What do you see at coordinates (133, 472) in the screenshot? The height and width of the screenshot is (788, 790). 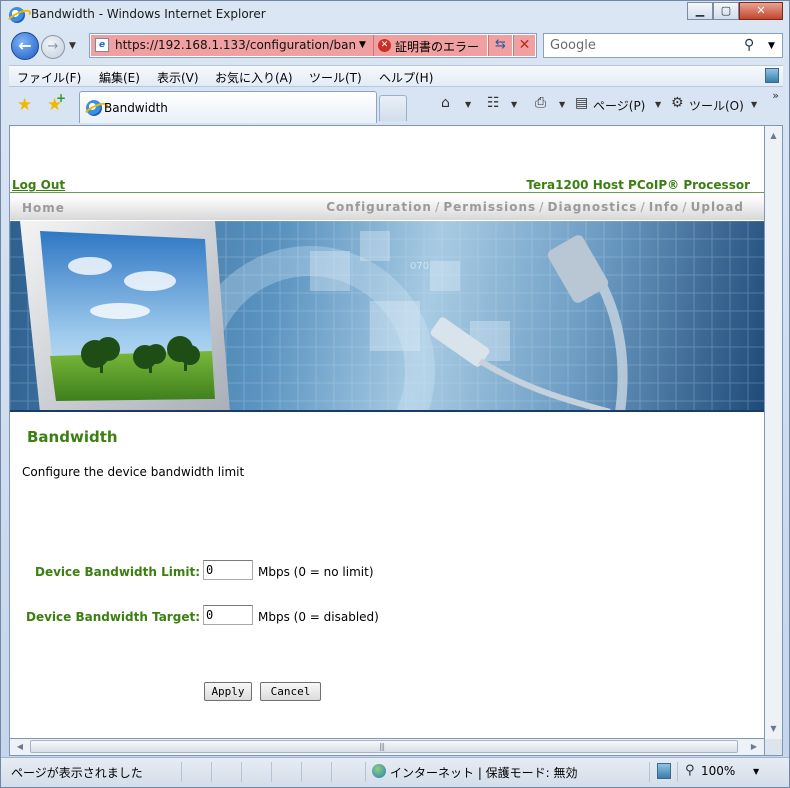 I see `page-description: Configure the device bandwidth limit` at bounding box center [133, 472].